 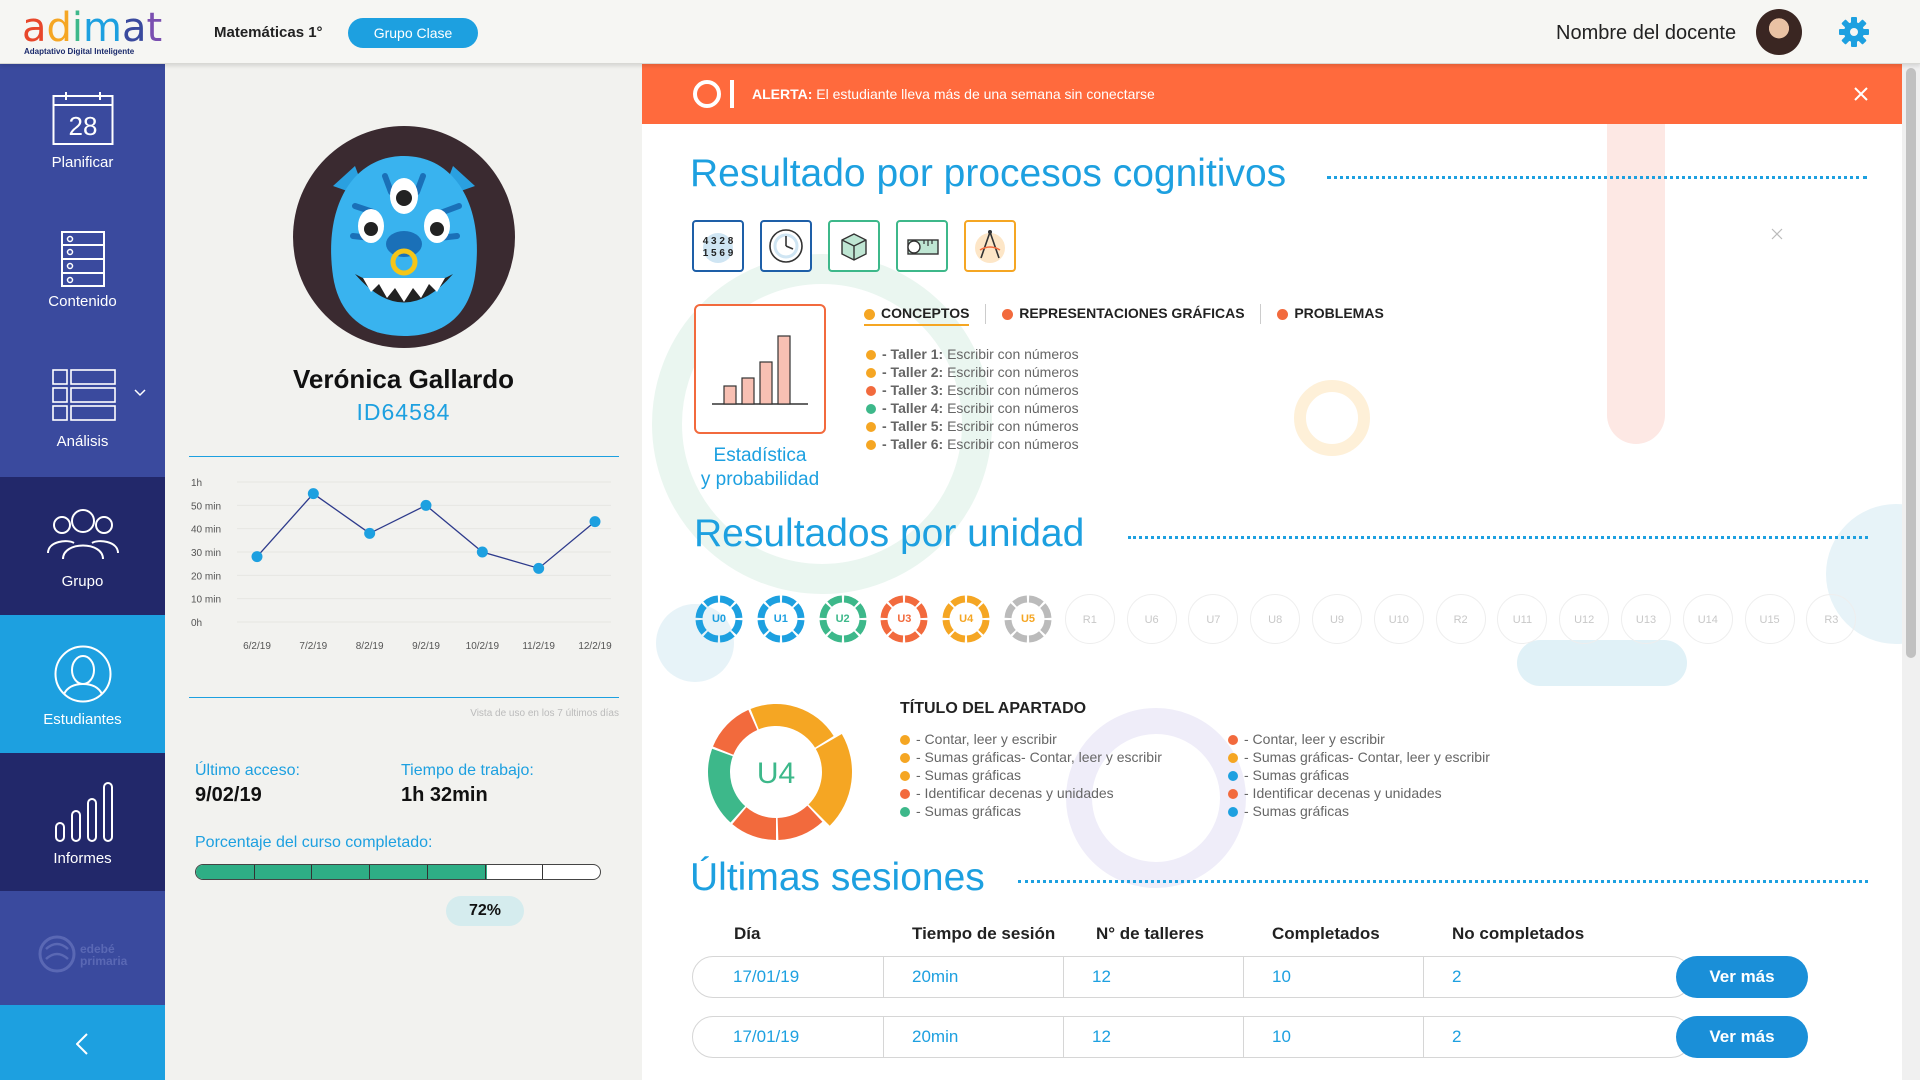 What do you see at coordinates (206, 600) in the screenshot?
I see `y-tick-label: 10 min` at bounding box center [206, 600].